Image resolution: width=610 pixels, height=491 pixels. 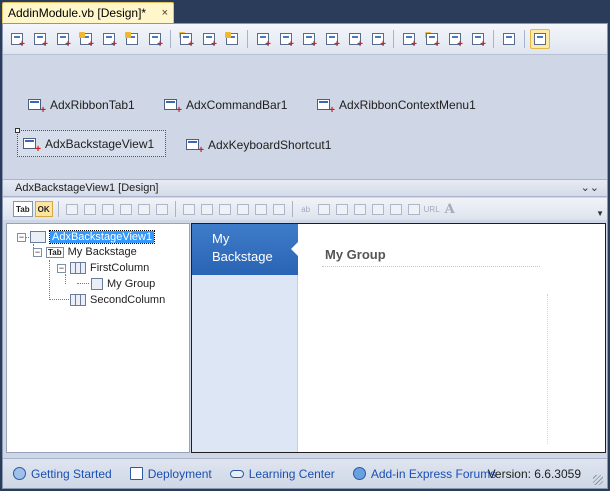 What do you see at coordinates (38, 237) in the screenshot?
I see `backstage-view-icon` at bounding box center [38, 237].